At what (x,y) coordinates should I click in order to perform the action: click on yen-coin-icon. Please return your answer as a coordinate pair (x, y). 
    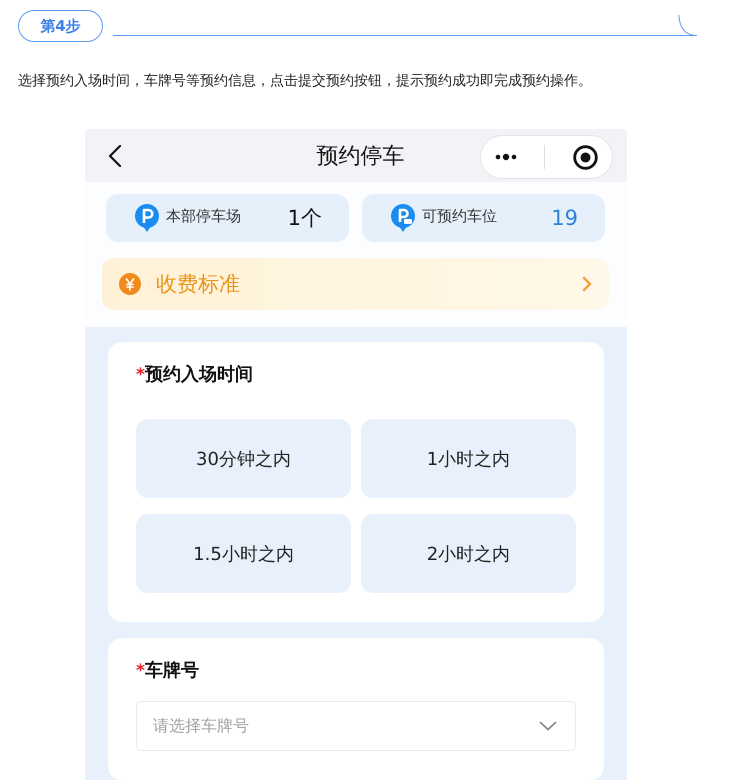
    Looking at the image, I should click on (130, 284).